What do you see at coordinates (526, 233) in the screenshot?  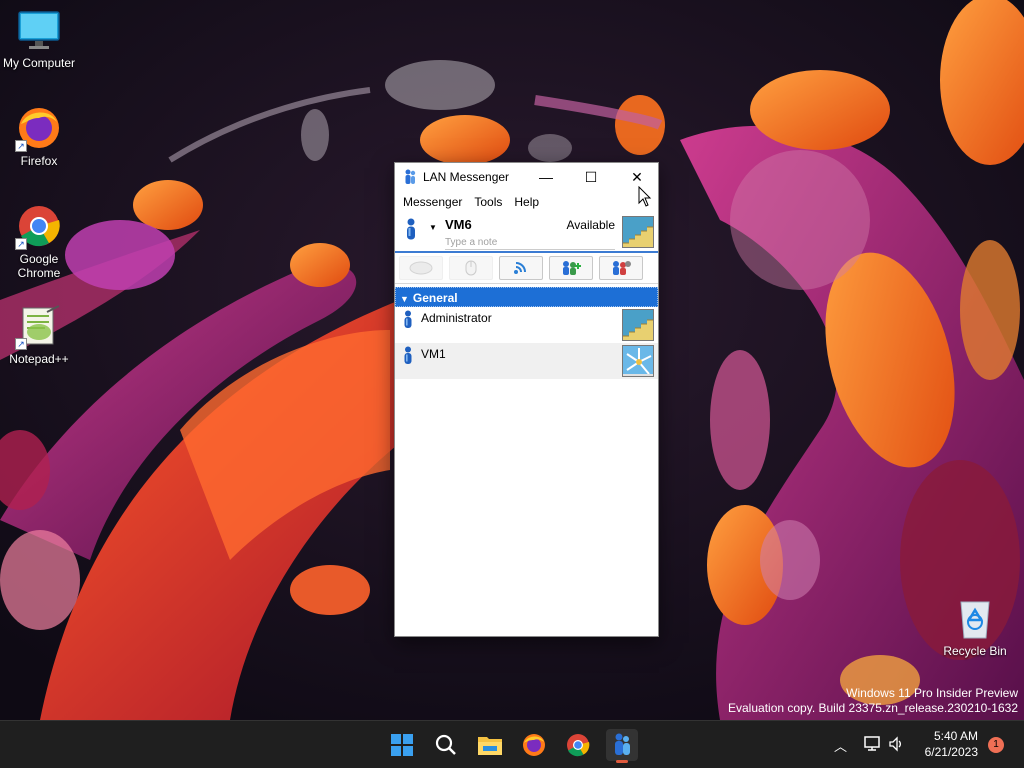 I see `user-profile-header: ▼ VM6 Available` at bounding box center [526, 233].